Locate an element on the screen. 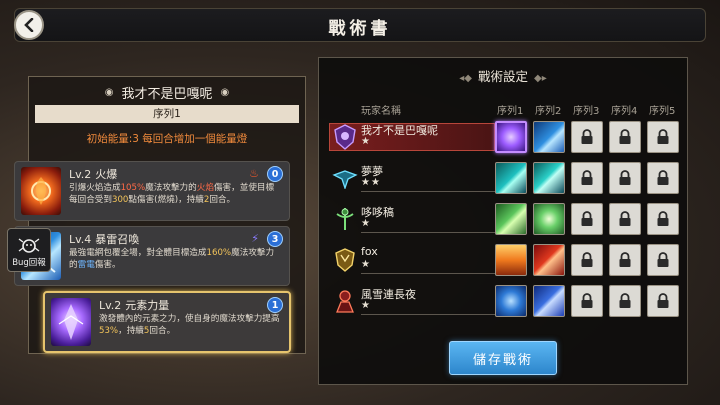 The width and height of the screenshot is (720, 405). col-header-seq4: 序列4 is located at coordinates (624, 111).